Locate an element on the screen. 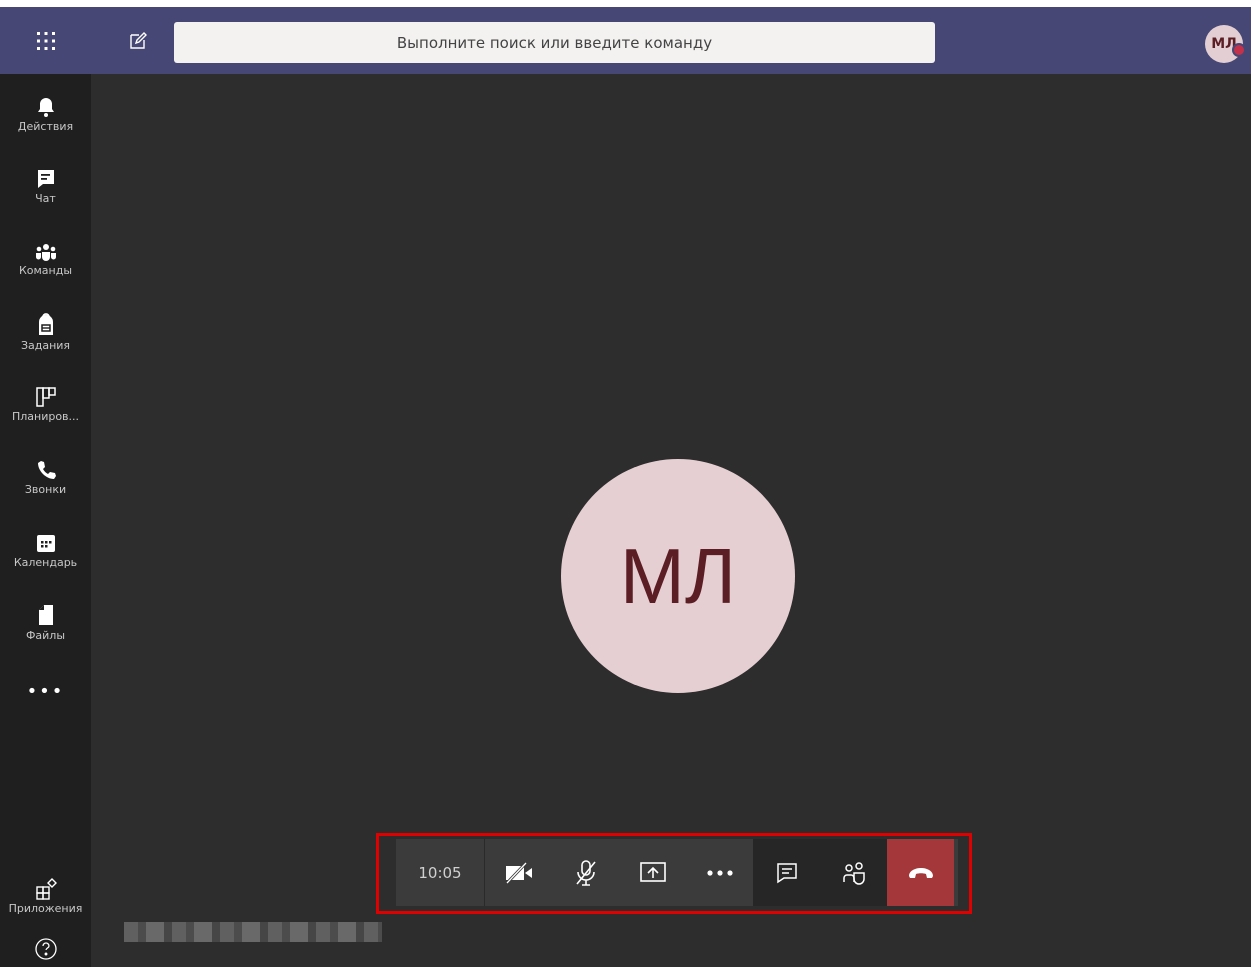 This screenshot has width=1251, height=967. app-launcher-icon is located at coordinates (45, 40).